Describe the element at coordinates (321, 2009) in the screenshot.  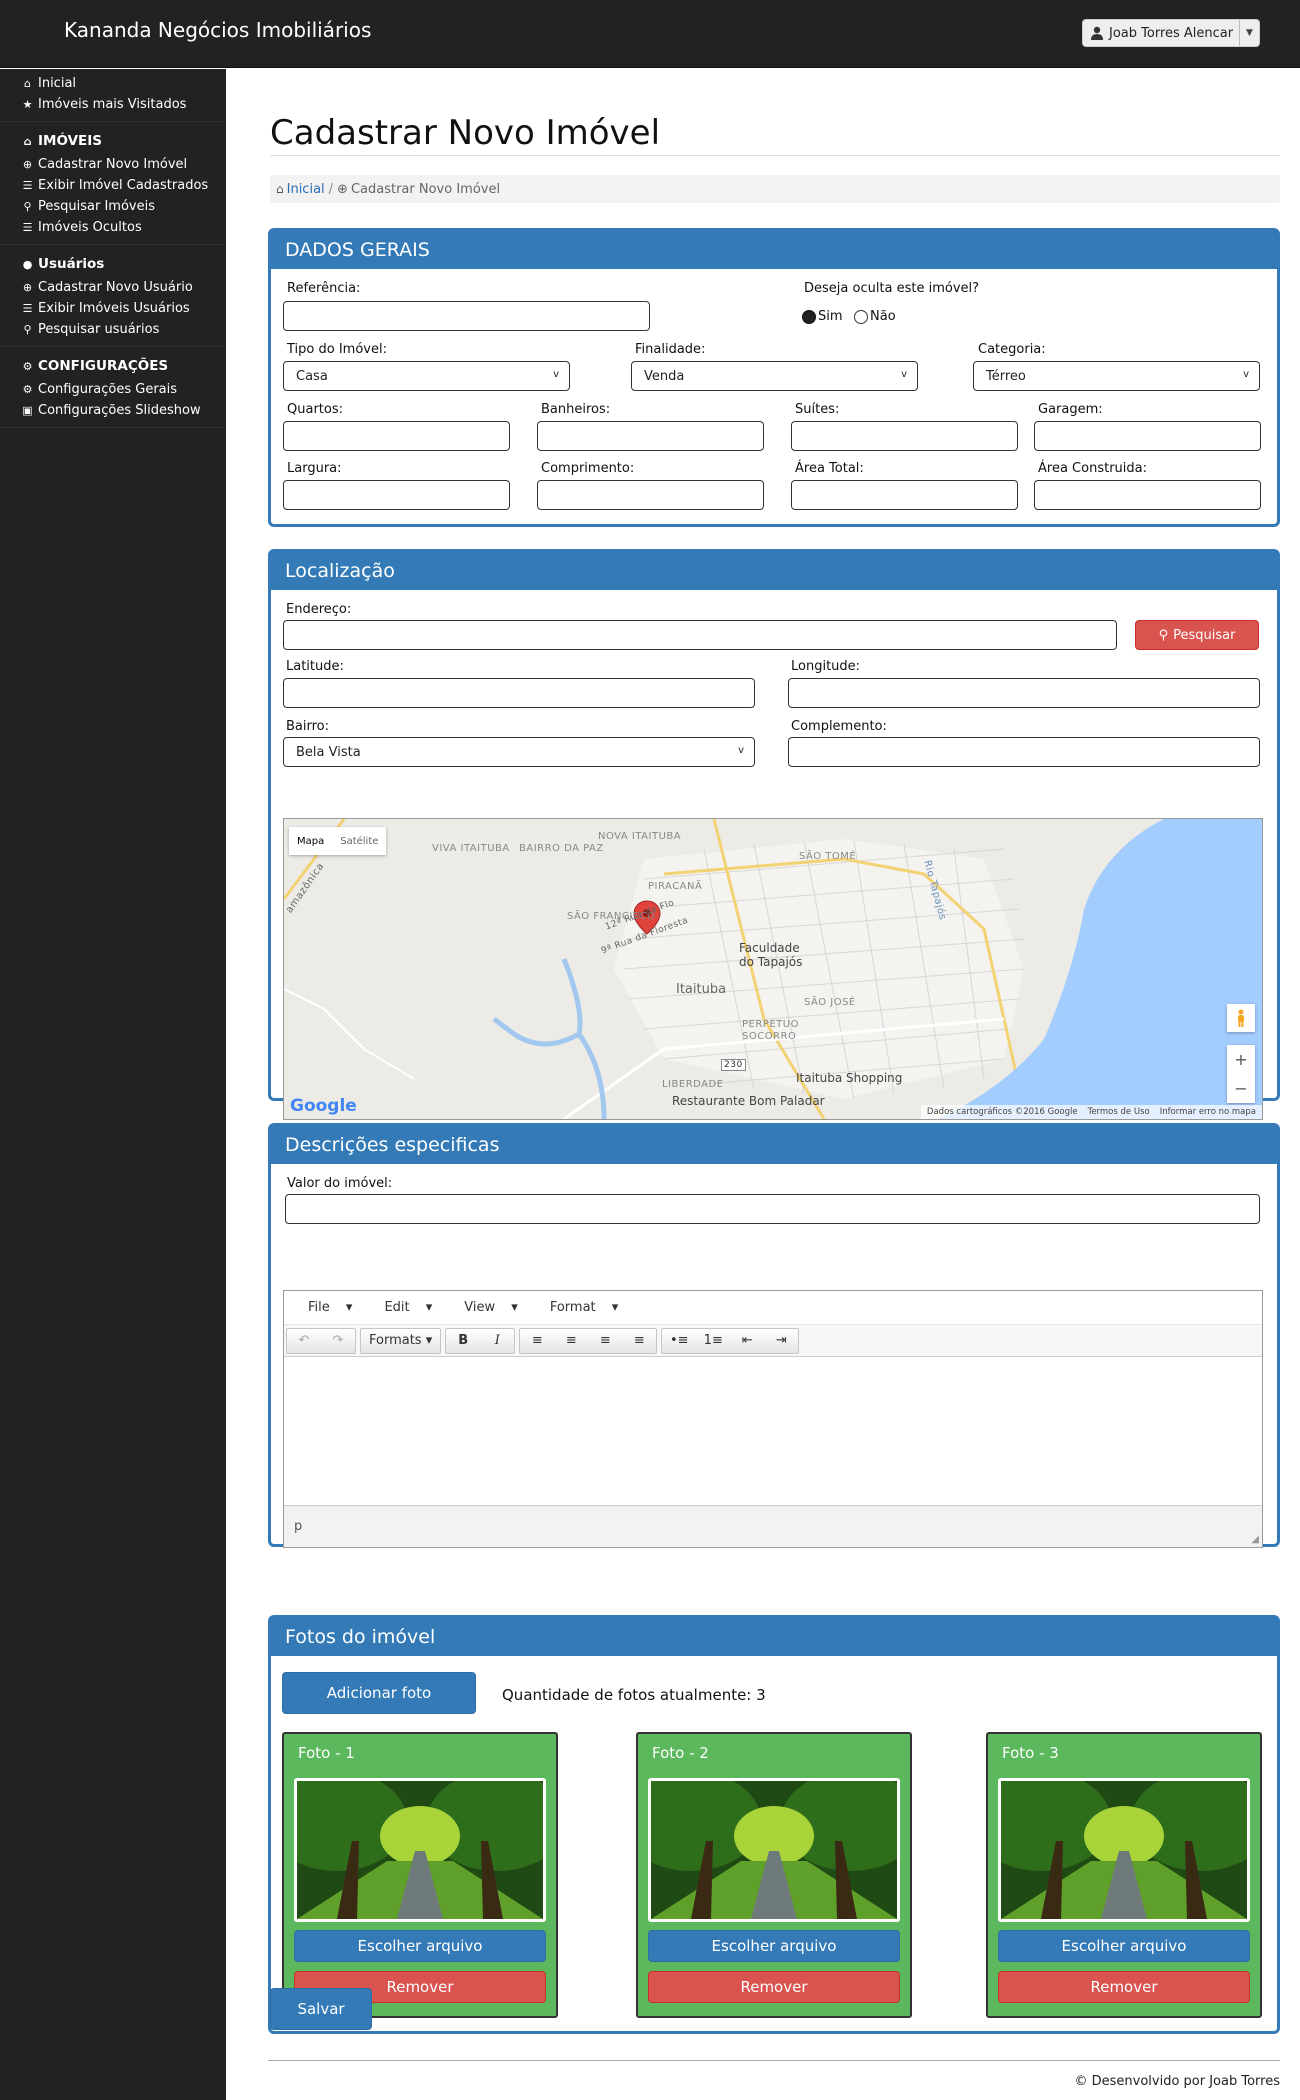
I see `save-button: Salvar` at that location.